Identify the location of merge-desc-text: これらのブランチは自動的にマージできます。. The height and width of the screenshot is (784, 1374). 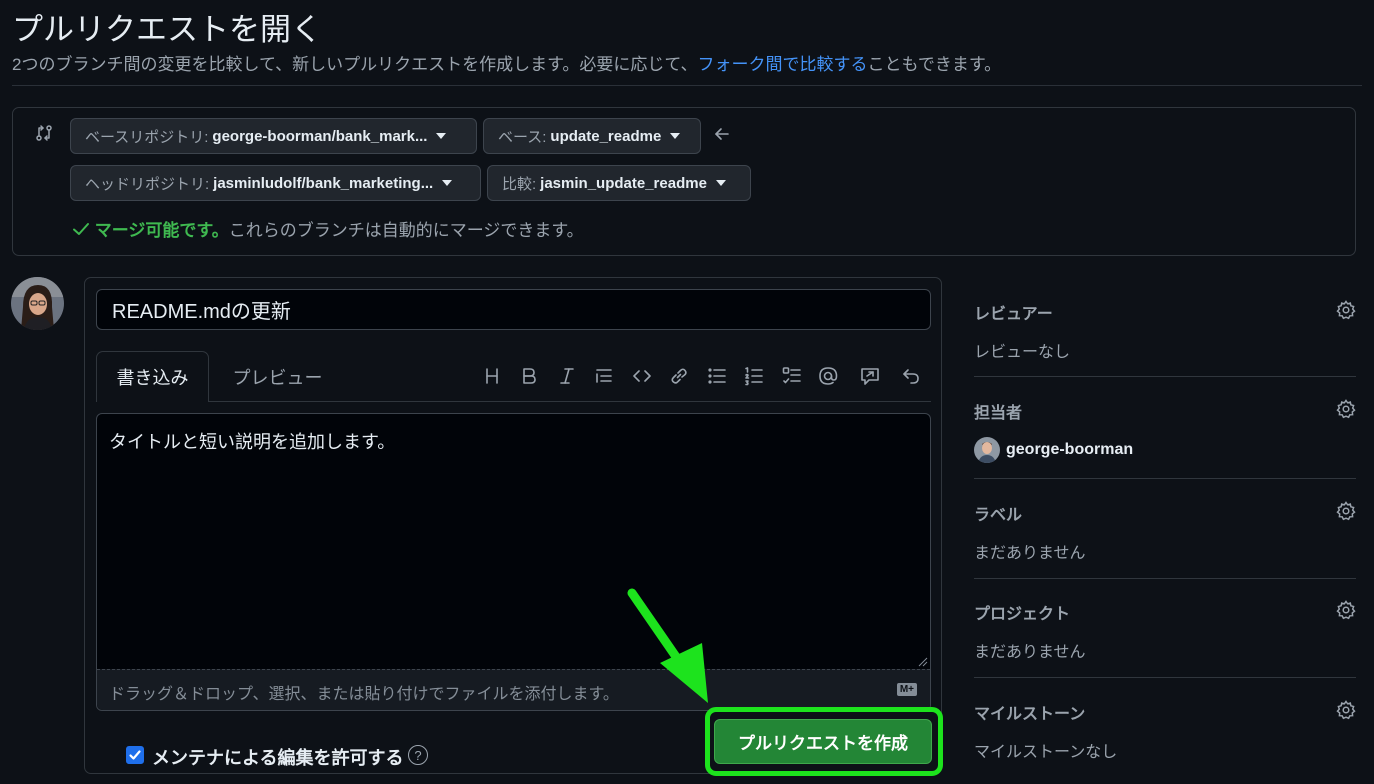
(406, 230).